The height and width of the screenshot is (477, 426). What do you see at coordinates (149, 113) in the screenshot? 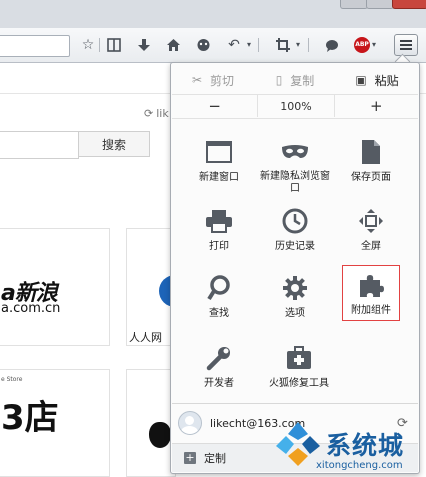
I see `refresh-icon: ⟳` at bounding box center [149, 113].